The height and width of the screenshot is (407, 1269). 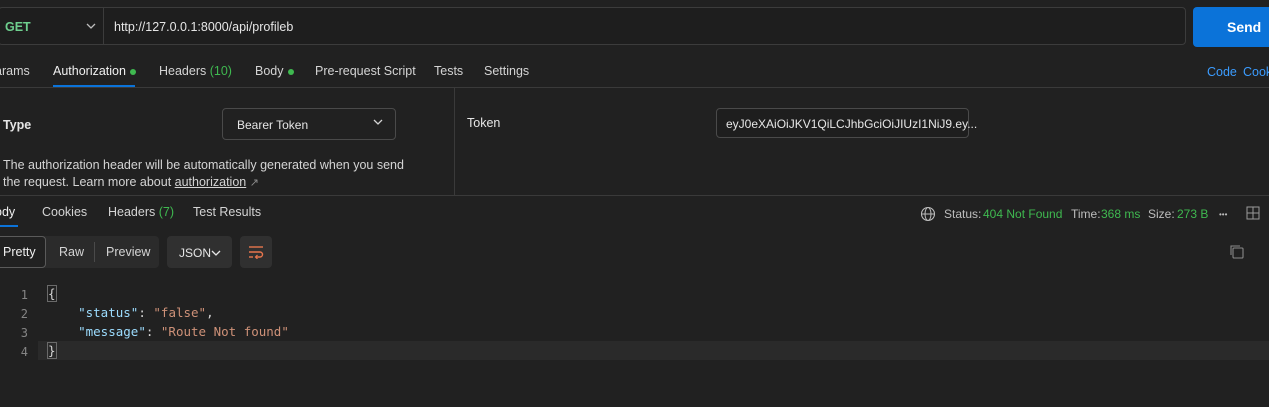 What do you see at coordinates (1192, 214) in the screenshot?
I see `size-value: 273 B` at bounding box center [1192, 214].